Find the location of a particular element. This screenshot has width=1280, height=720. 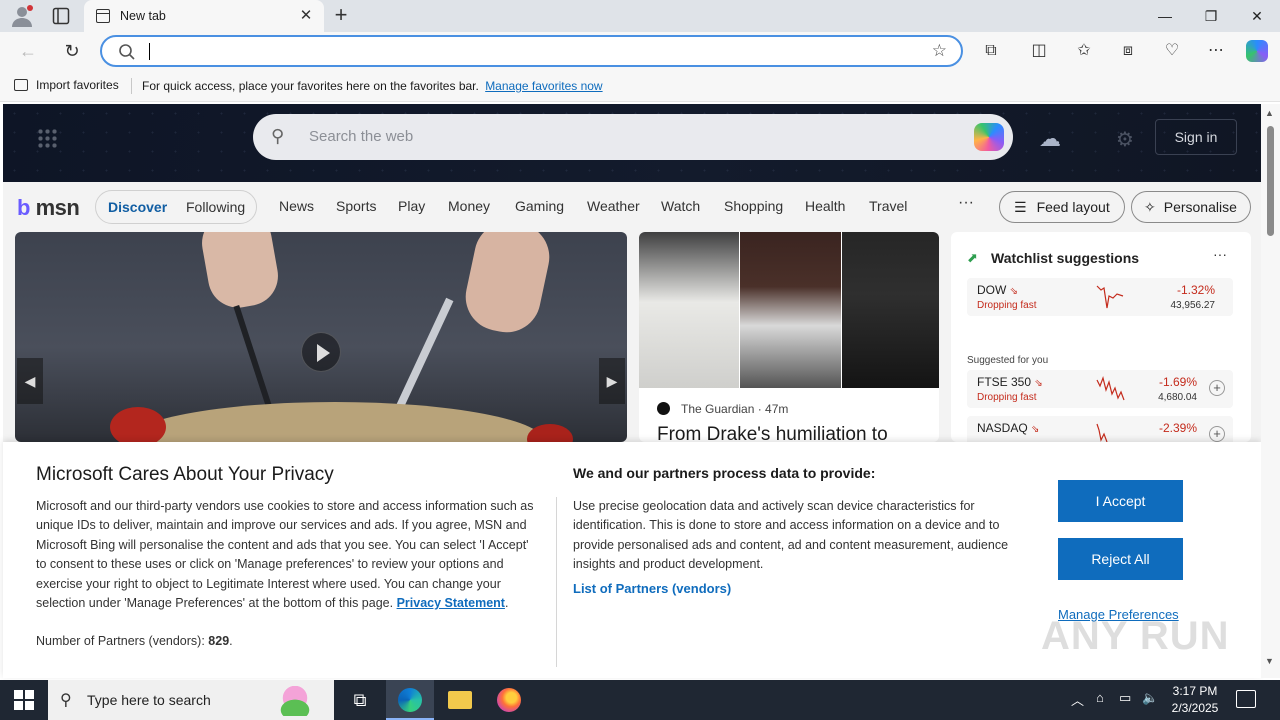

stock-name-text: FTSE 350 is located at coordinates (1004, 382).